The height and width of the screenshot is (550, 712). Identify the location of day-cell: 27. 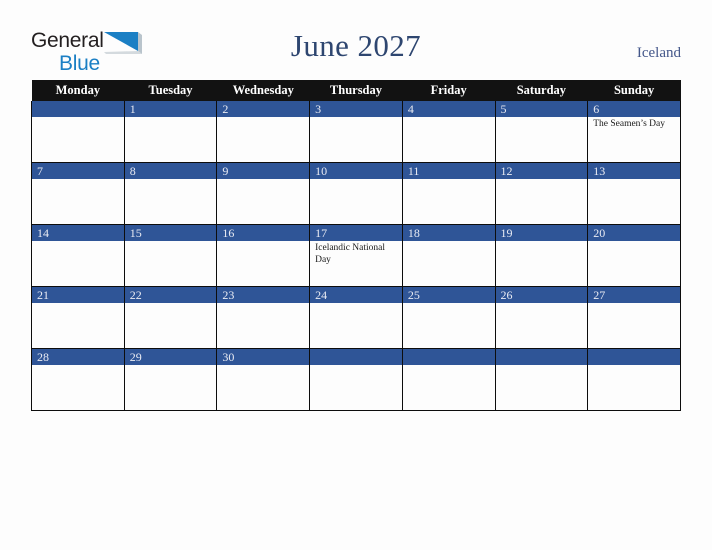
(634, 317).